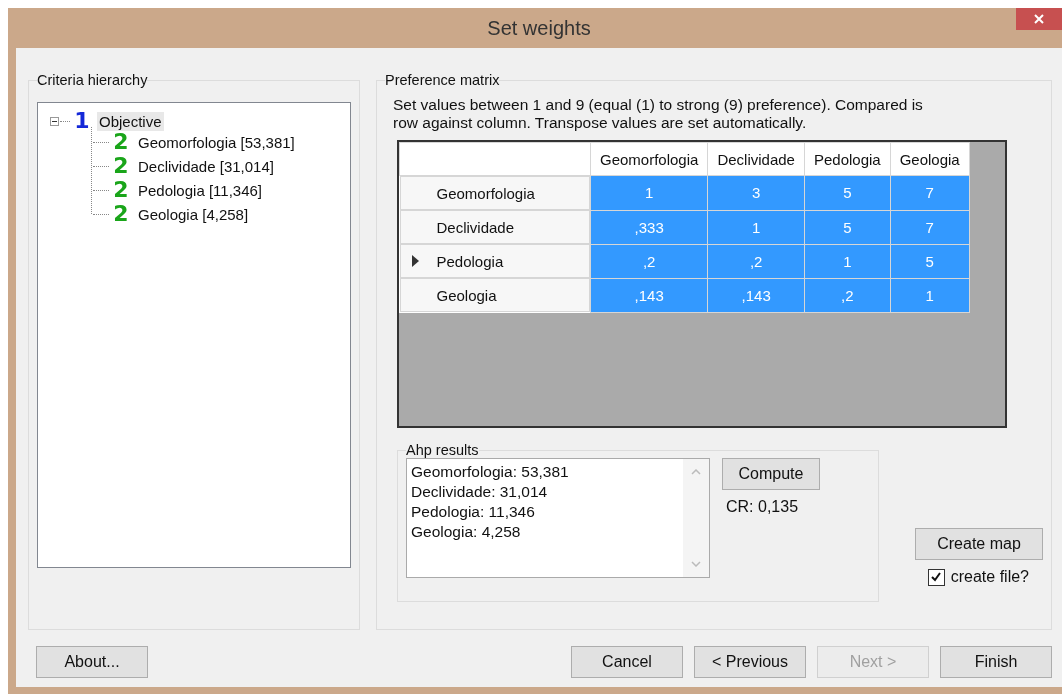  I want to click on result-line: Declividade: 31,014, so click(480, 492).